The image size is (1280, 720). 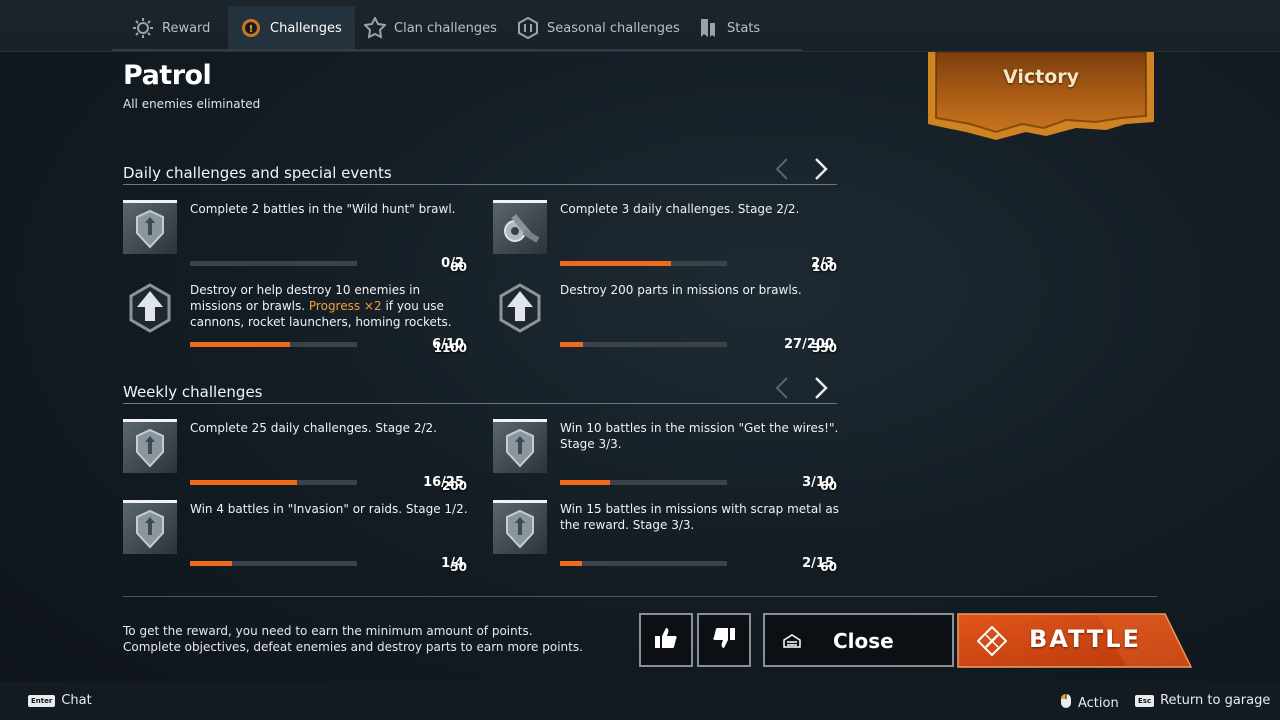 I want to click on tab-clan-challenges: Clan challenges, so click(x=430, y=28).